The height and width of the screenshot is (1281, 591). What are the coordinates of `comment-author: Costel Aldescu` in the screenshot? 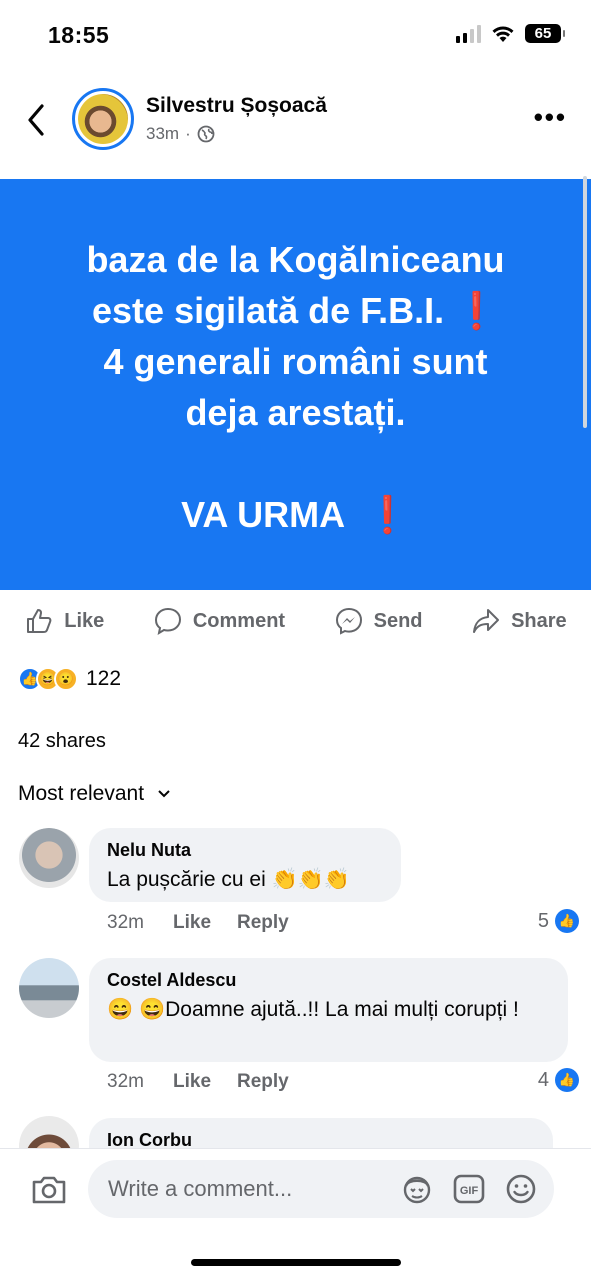 It's located at (328, 980).